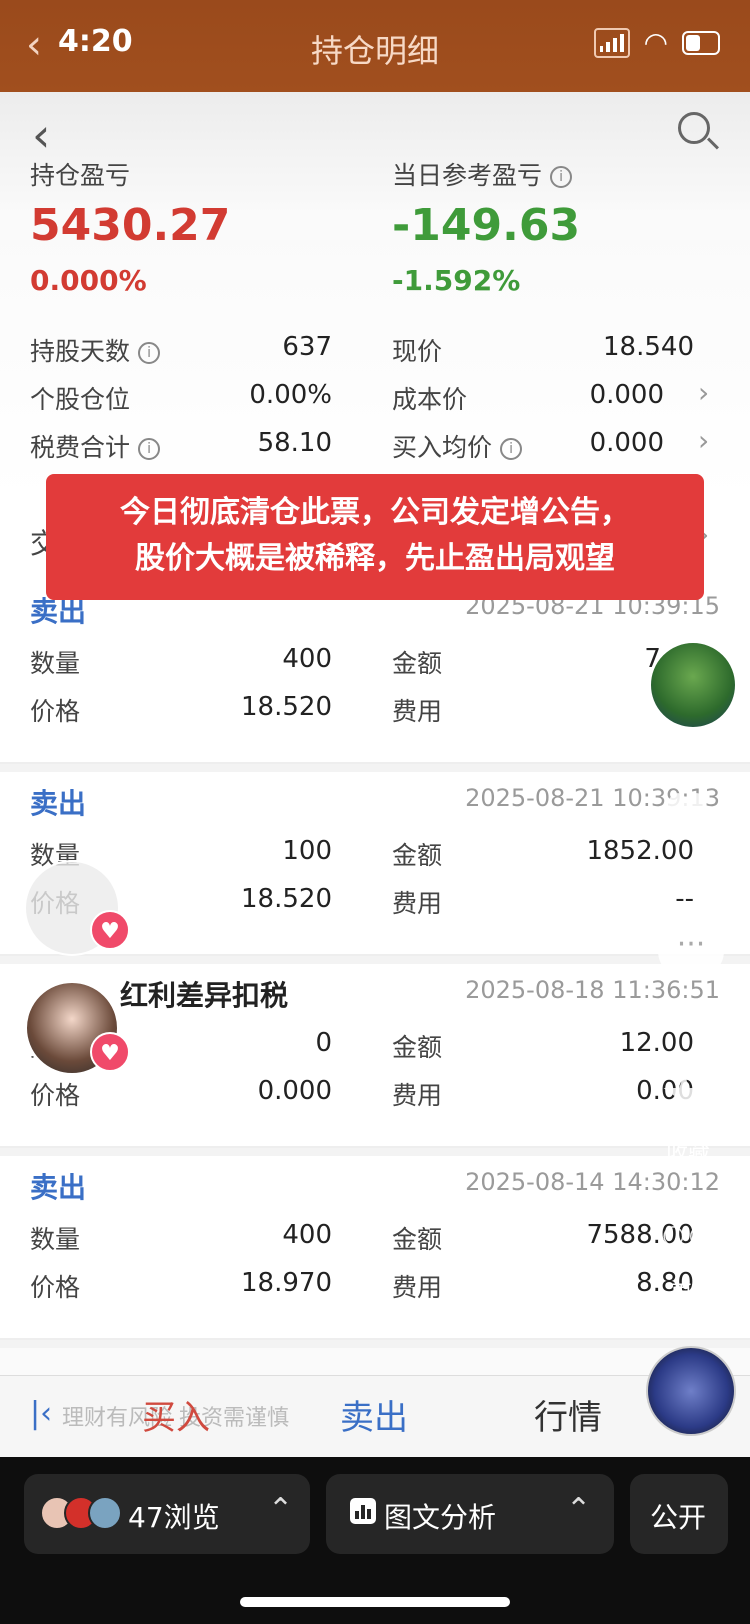  Describe the element at coordinates (611, 42) in the screenshot. I see `signal-icon` at that location.